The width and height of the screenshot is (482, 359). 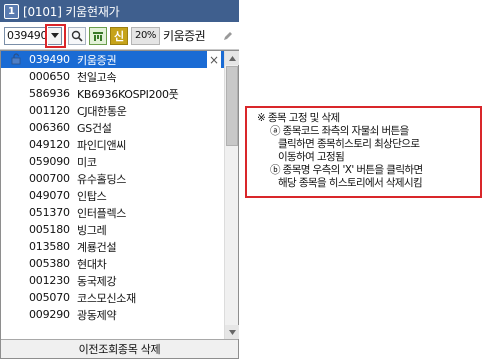 I want to click on history-row: 049120 파인디앤씨, so click(x=112, y=144).